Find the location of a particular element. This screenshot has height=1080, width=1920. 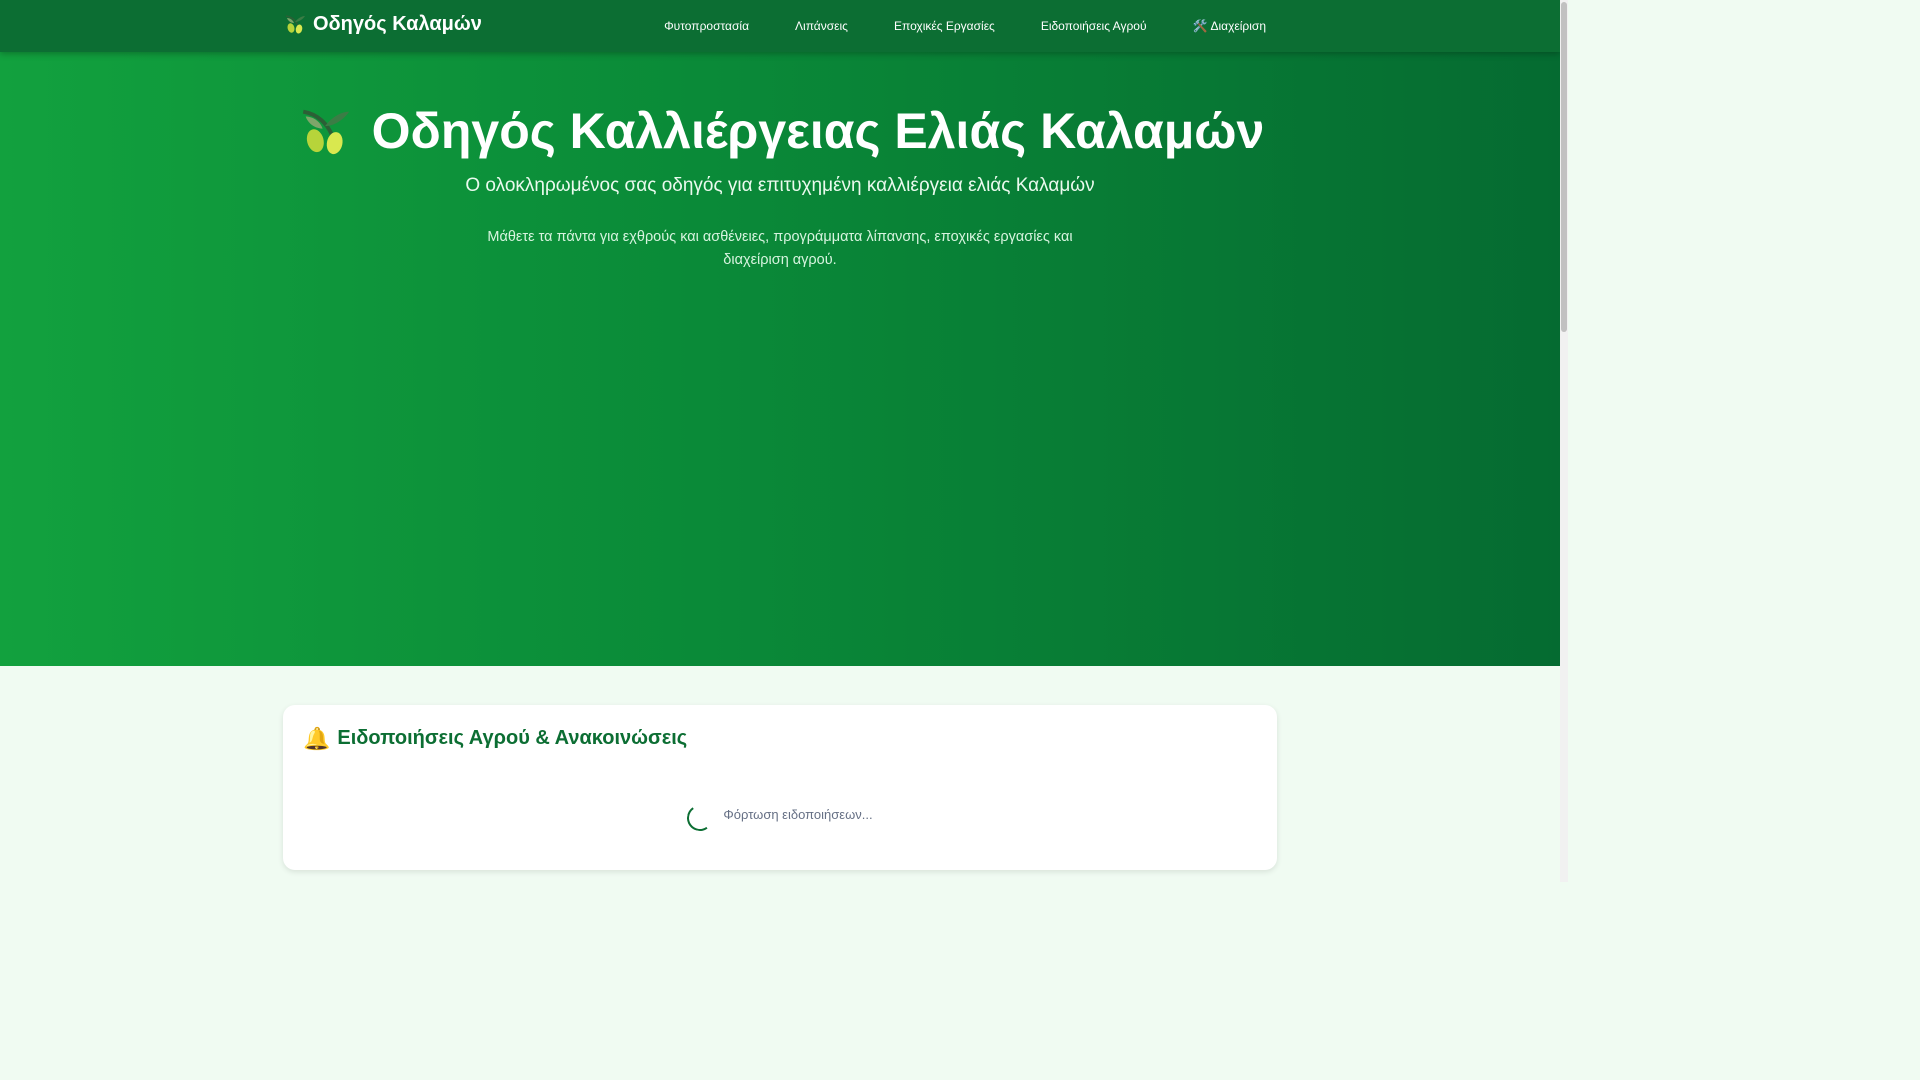

alerts-title: 🔔 Ειδοποιήσεις Αγρού & Ανακοινώσεις is located at coordinates (495, 738).